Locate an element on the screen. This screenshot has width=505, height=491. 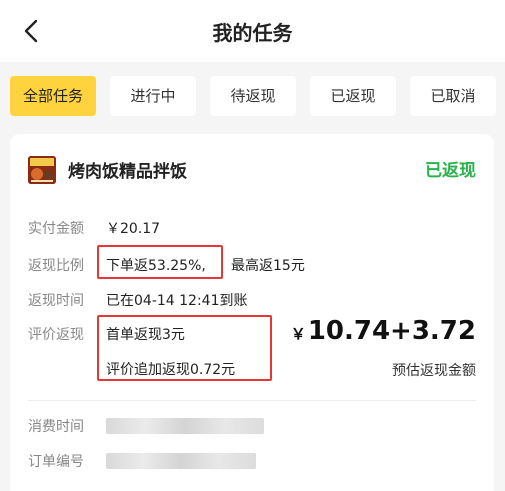
tab-pending-cashback: 待返现 is located at coordinates (253, 96).